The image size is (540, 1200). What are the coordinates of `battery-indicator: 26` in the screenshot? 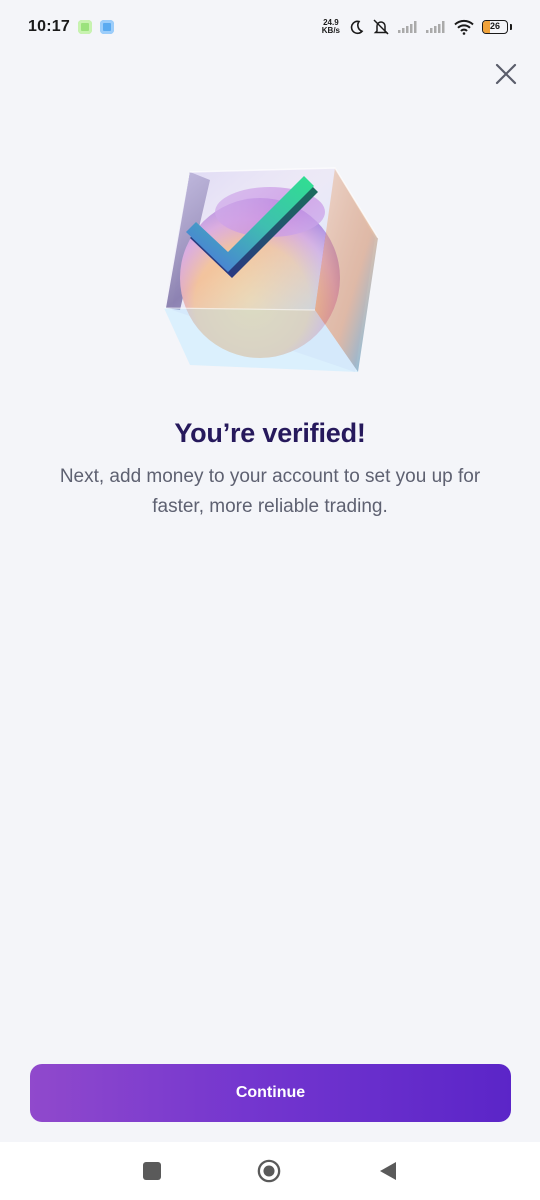 It's located at (495, 27).